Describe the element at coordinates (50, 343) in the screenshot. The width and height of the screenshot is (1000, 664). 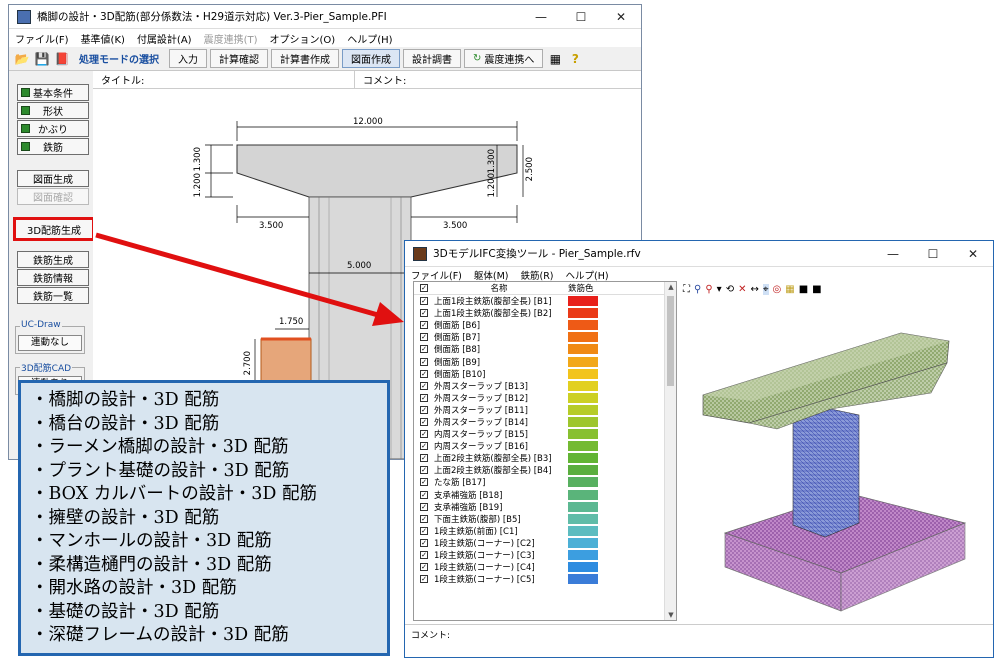
I see `uc-draw-link-button: 連動なし` at that location.